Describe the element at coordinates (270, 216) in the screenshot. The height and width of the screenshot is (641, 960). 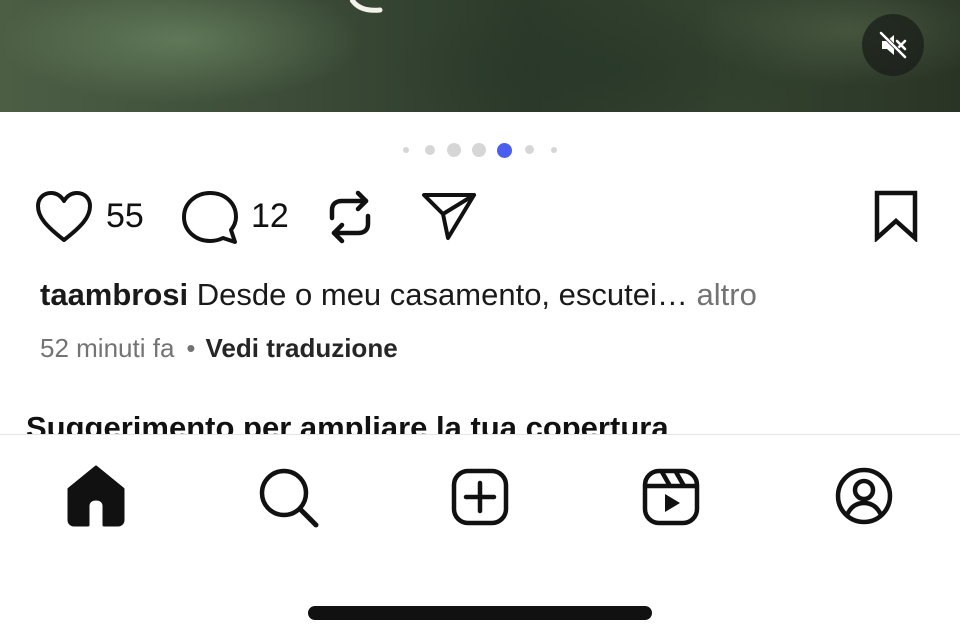
I see `comments-count: 12` at that location.